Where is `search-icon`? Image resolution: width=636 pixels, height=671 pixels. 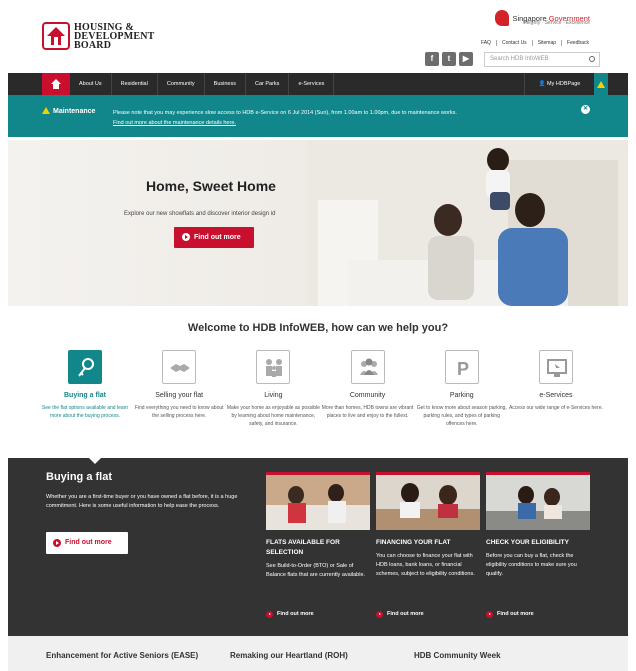
search-icon is located at coordinates (592, 59).